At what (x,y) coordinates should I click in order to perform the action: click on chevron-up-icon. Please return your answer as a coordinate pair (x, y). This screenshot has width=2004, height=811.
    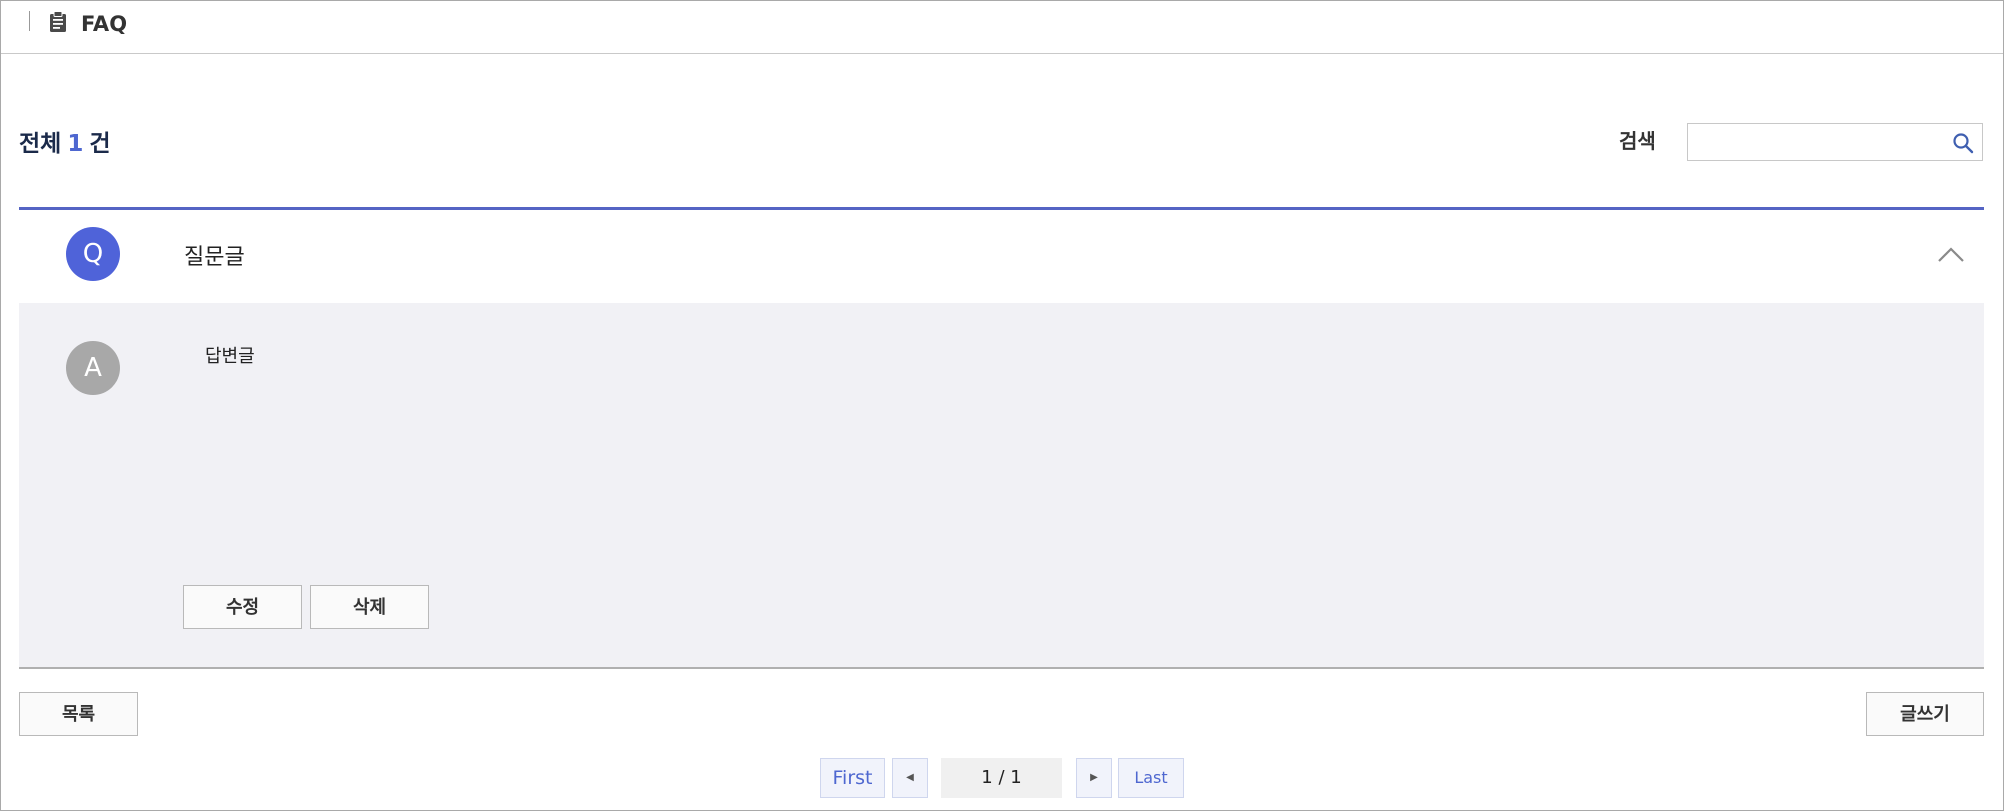
    Looking at the image, I should click on (1951, 254).